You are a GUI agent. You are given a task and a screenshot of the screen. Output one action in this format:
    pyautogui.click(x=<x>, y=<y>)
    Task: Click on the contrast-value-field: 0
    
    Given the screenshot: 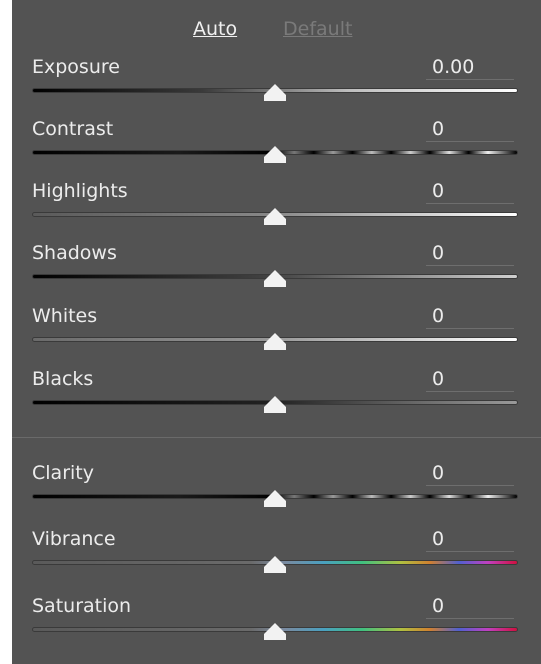 What is the action you would take?
    pyautogui.click(x=470, y=130)
    